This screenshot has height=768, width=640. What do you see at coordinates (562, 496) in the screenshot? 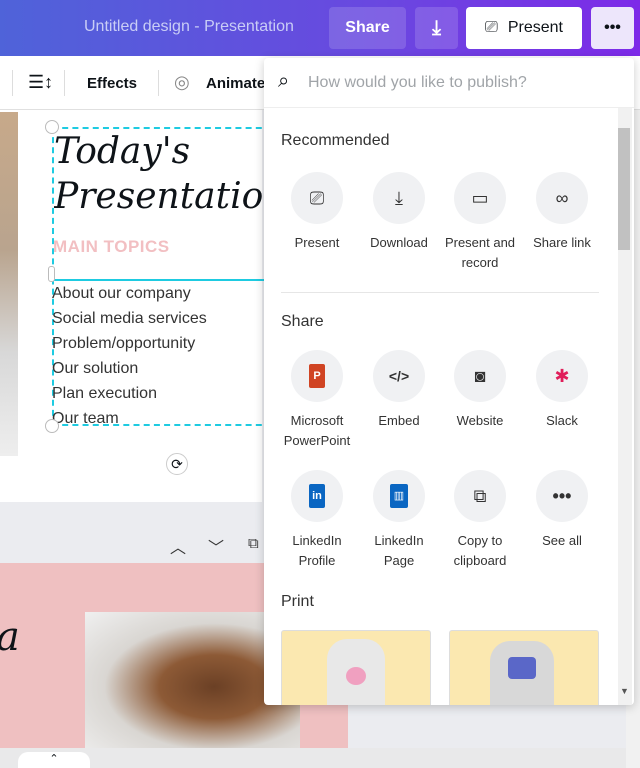
I see `more-icon: •••` at bounding box center [562, 496].